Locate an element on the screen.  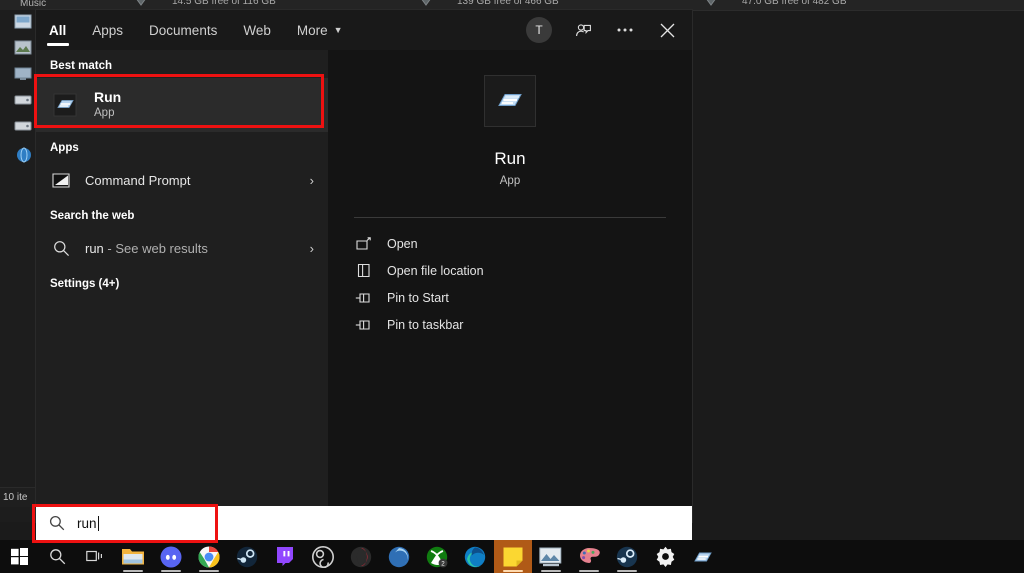
taskbar-chrome is located at coordinates (209, 556).